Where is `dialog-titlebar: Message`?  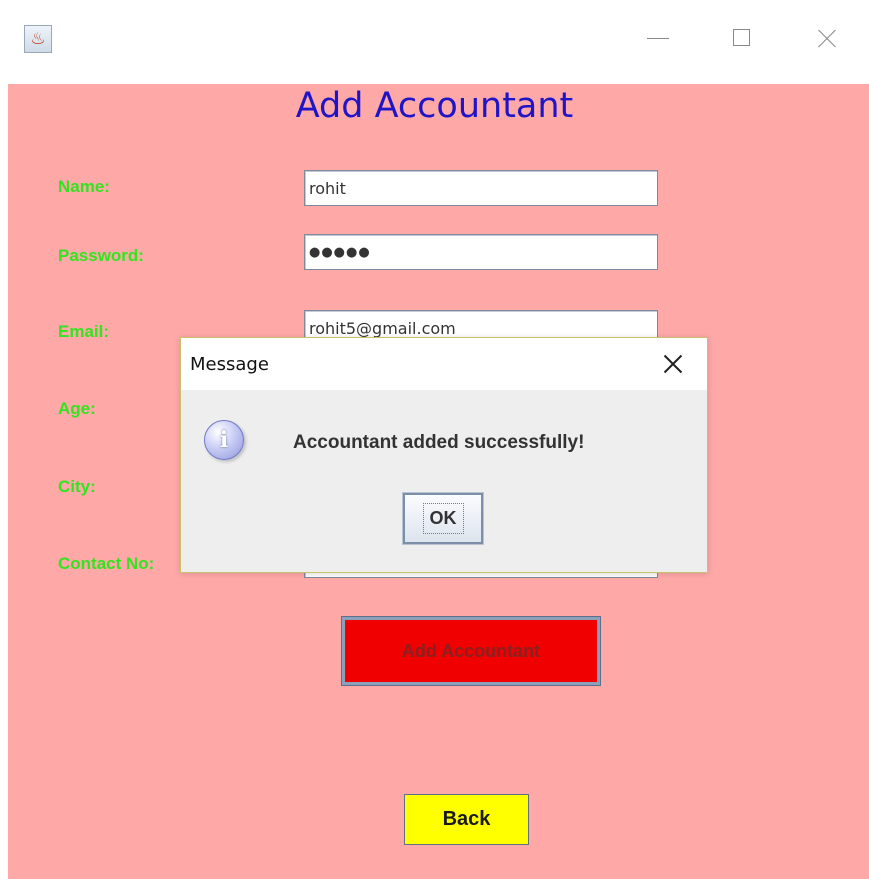 dialog-titlebar: Message is located at coordinates (444, 364).